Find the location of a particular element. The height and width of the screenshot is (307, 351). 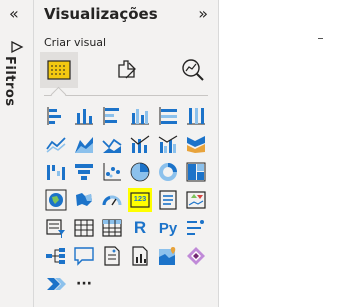

build-visual-icon is located at coordinates (59, 70).